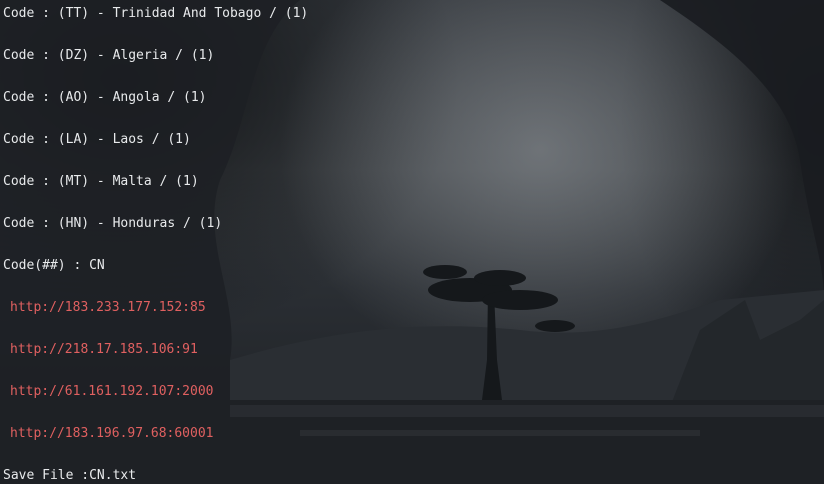 This screenshot has width=824, height=484. I want to click on country-line-ao: Code : (AO) - Angola / (1), so click(105, 97).